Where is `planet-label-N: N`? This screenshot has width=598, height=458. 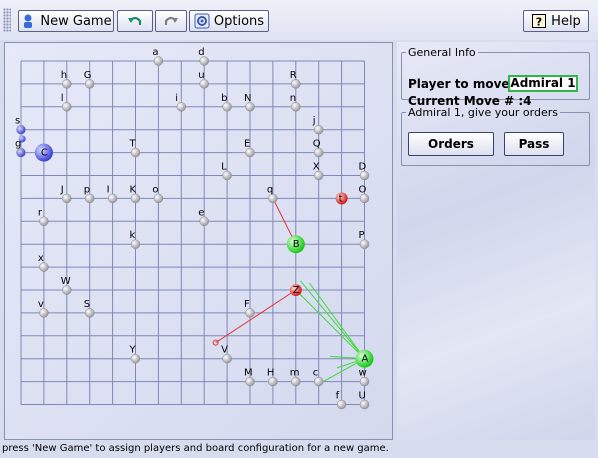
planet-label-N: N is located at coordinates (247, 98).